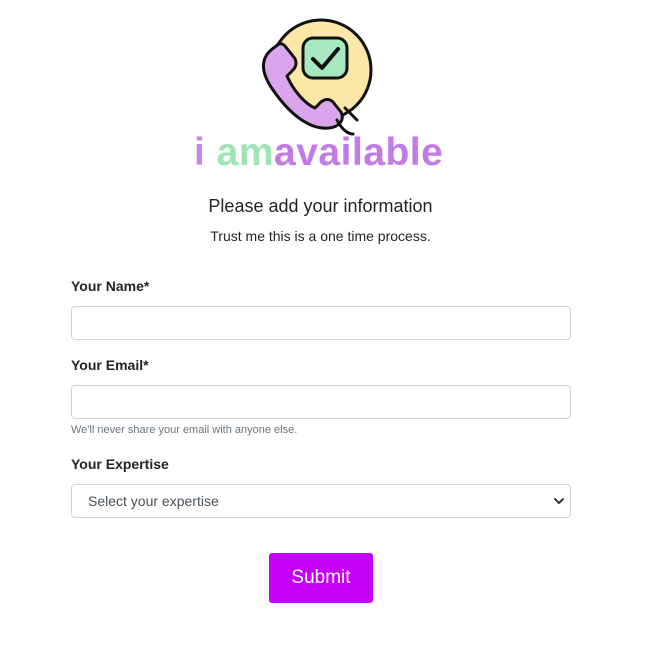 Image resolution: width=653 pixels, height=646 pixels. What do you see at coordinates (245, 152) in the screenshot?
I see `wordmark-am: am` at bounding box center [245, 152].